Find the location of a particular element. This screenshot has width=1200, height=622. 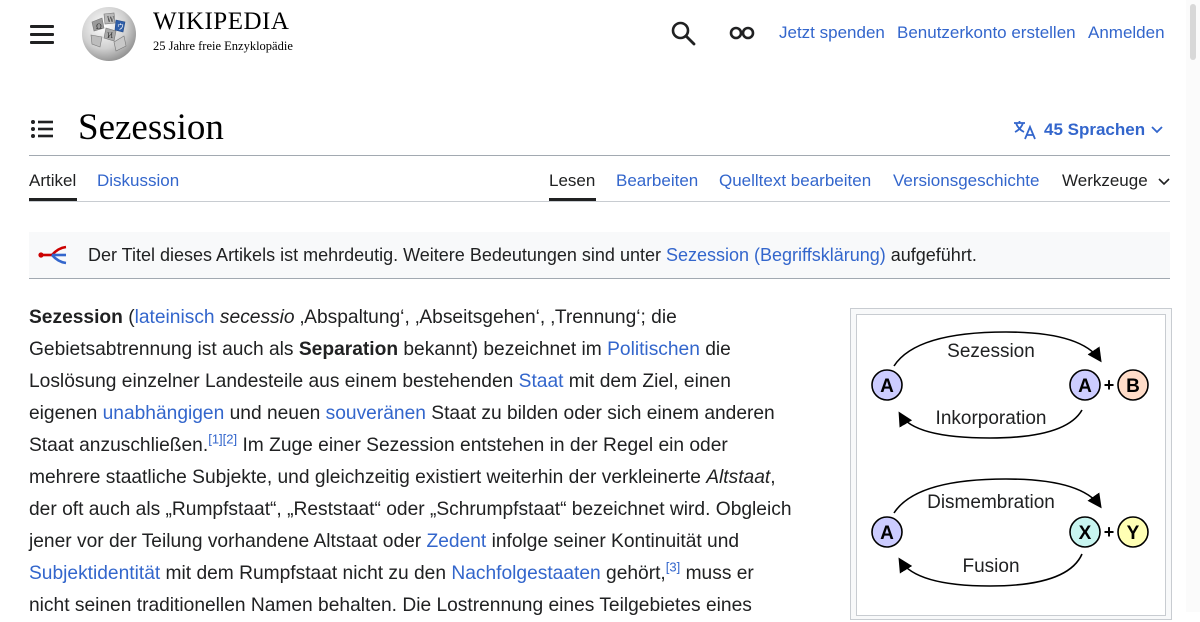

node-a-label: A is located at coordinates (887, 386).